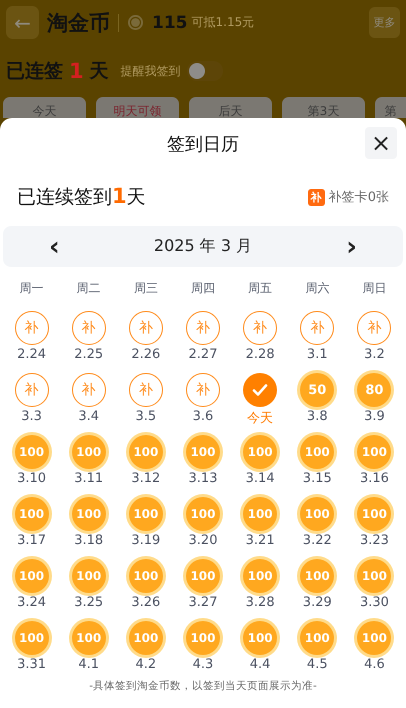  What do you see at coordinates (137, 107) in the screenshot?
I see `day-tab: 明天可领` at bounding box center [137, 107].